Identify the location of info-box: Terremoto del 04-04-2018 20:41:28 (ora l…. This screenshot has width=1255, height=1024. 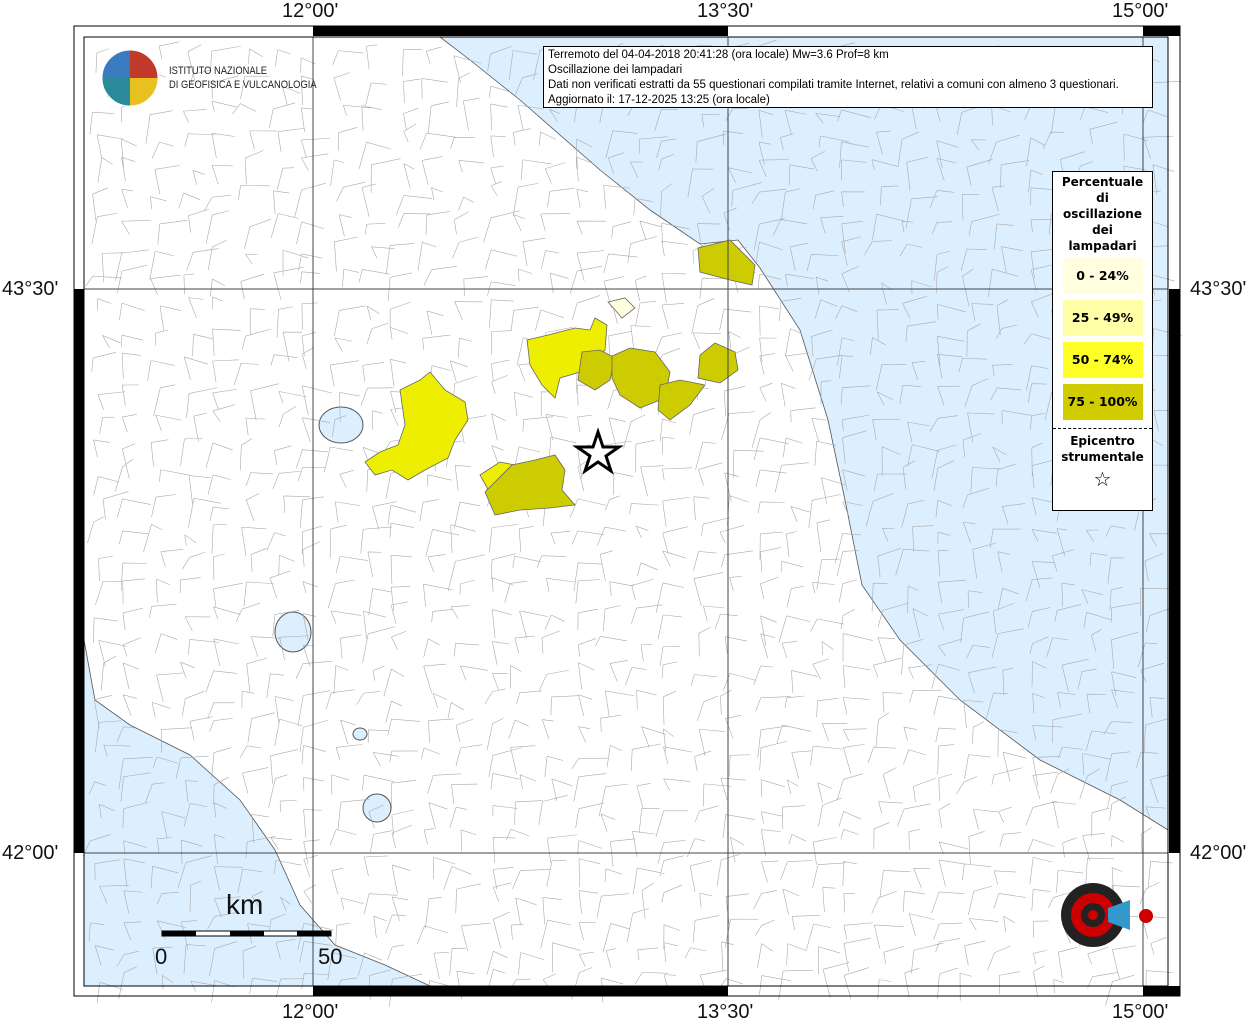
(848, 77).